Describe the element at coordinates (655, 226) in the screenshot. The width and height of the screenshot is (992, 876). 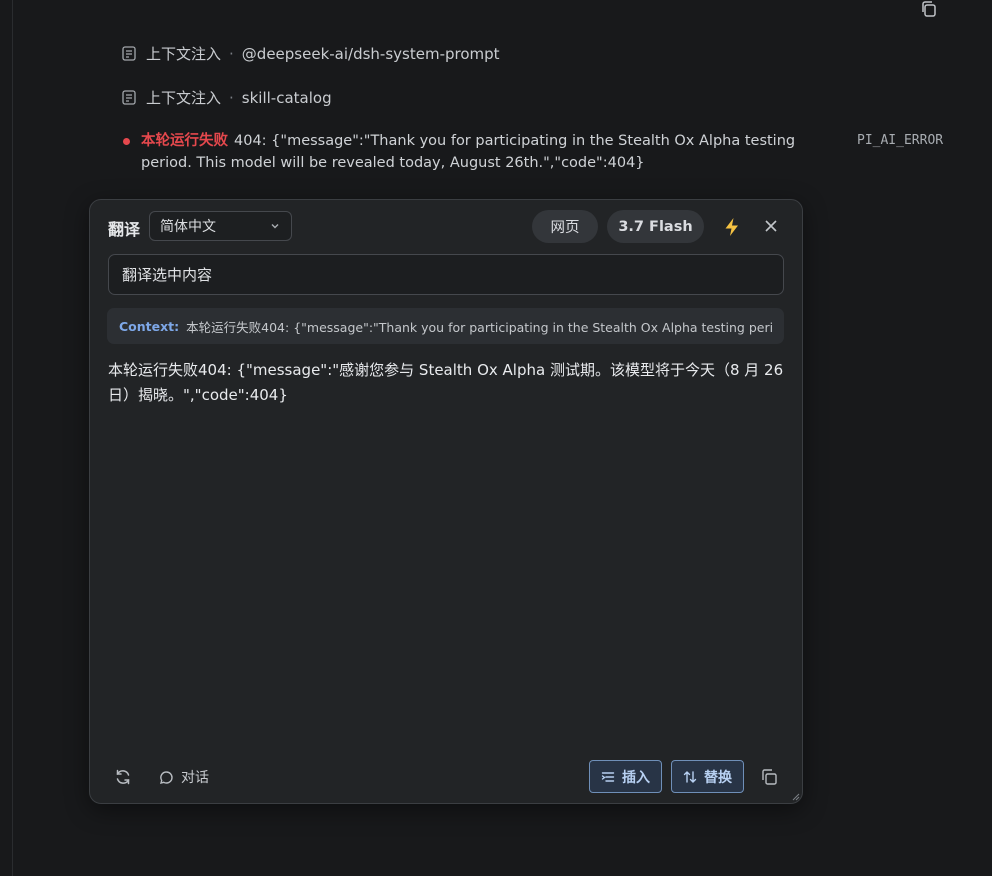
I see `model-select-button: 3.7 Flash` at that location.